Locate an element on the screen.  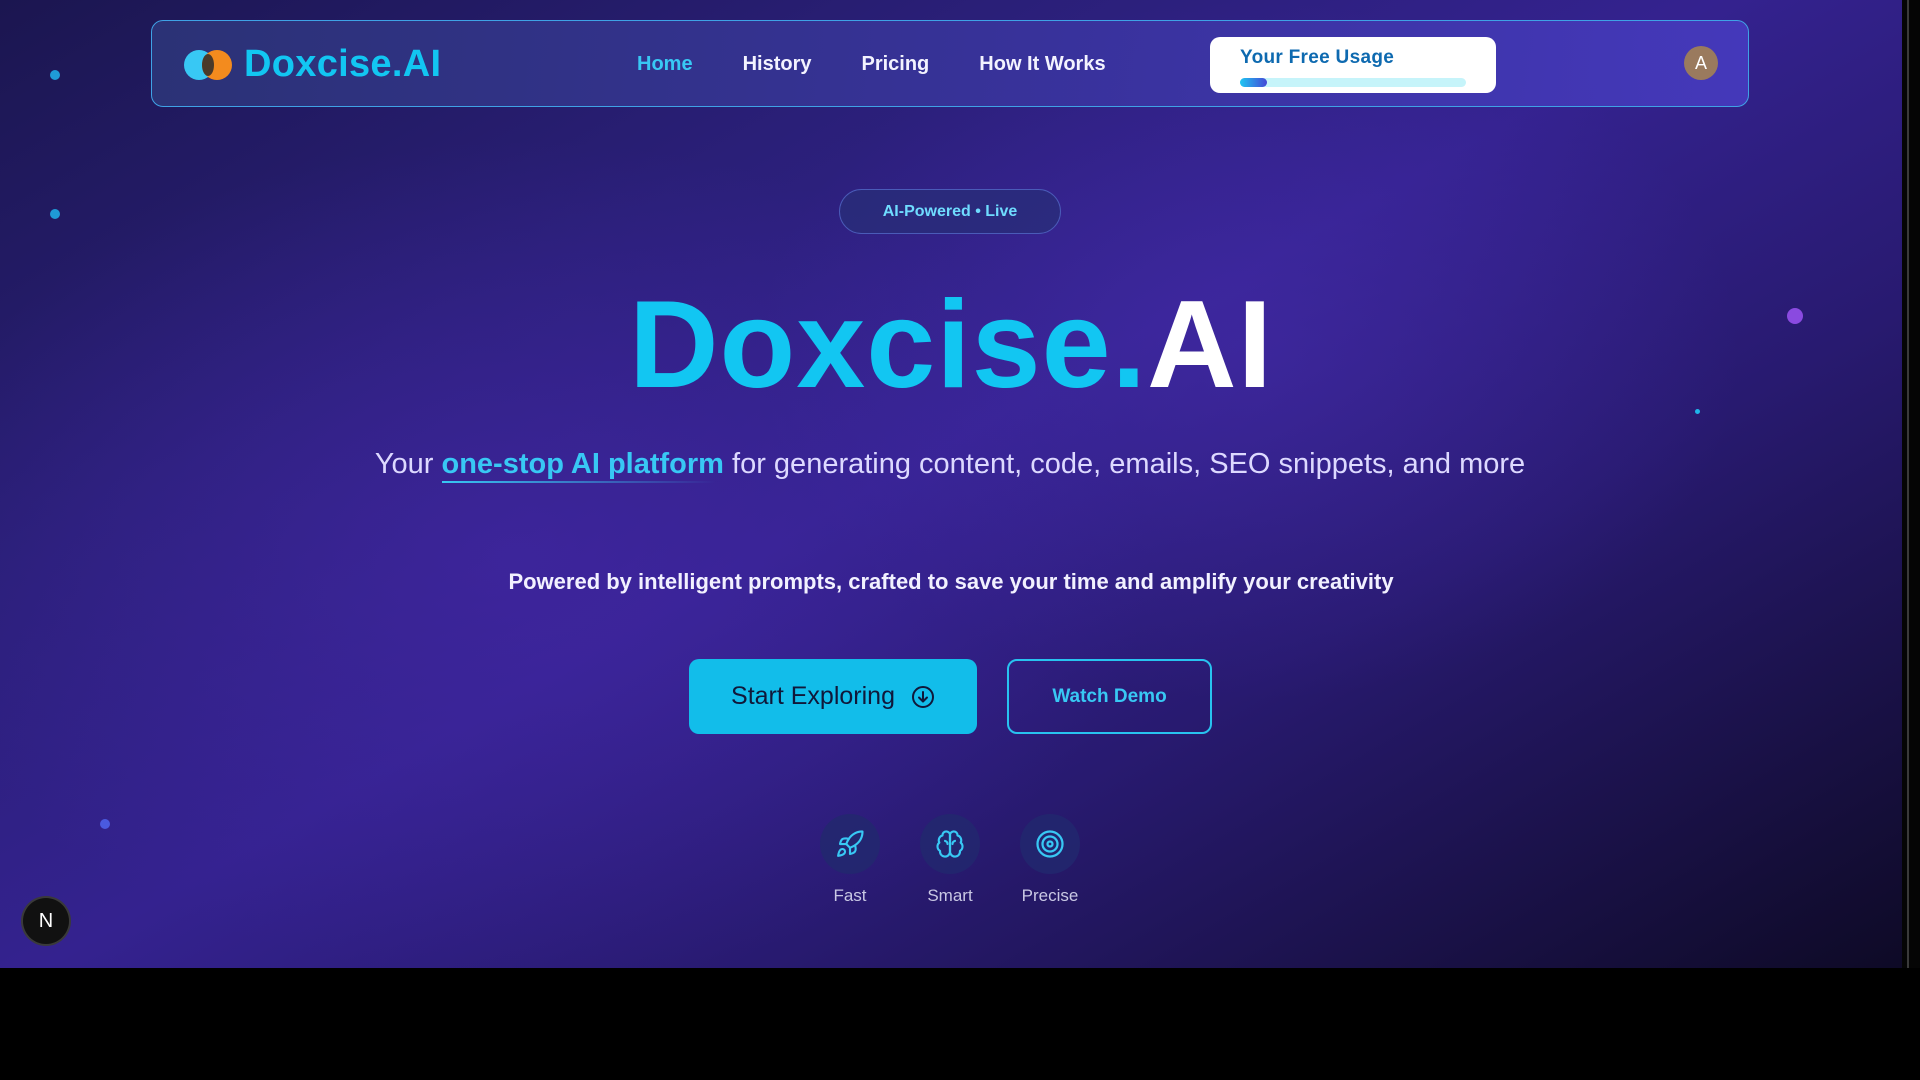
hero-subtitle-pre: Your is located at coordinates (404, 464).